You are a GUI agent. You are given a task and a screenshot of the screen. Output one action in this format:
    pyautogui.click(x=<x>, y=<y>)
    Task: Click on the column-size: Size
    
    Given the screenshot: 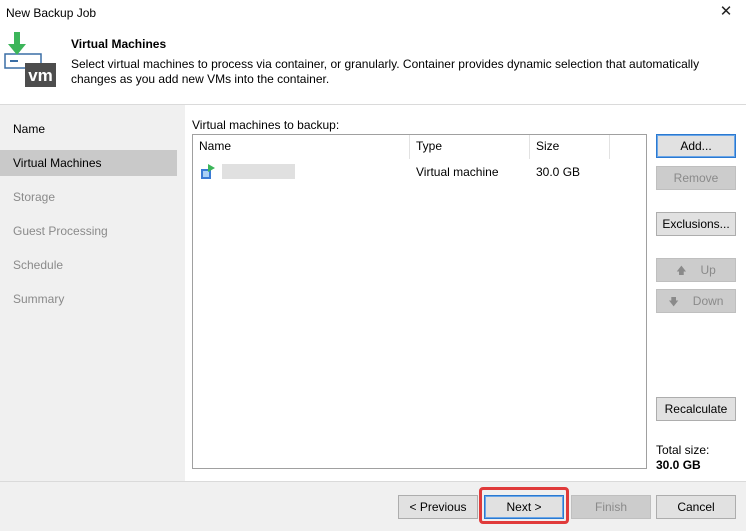 What is the action you would take?
    pyautogui.click(x=570, y=147)
    